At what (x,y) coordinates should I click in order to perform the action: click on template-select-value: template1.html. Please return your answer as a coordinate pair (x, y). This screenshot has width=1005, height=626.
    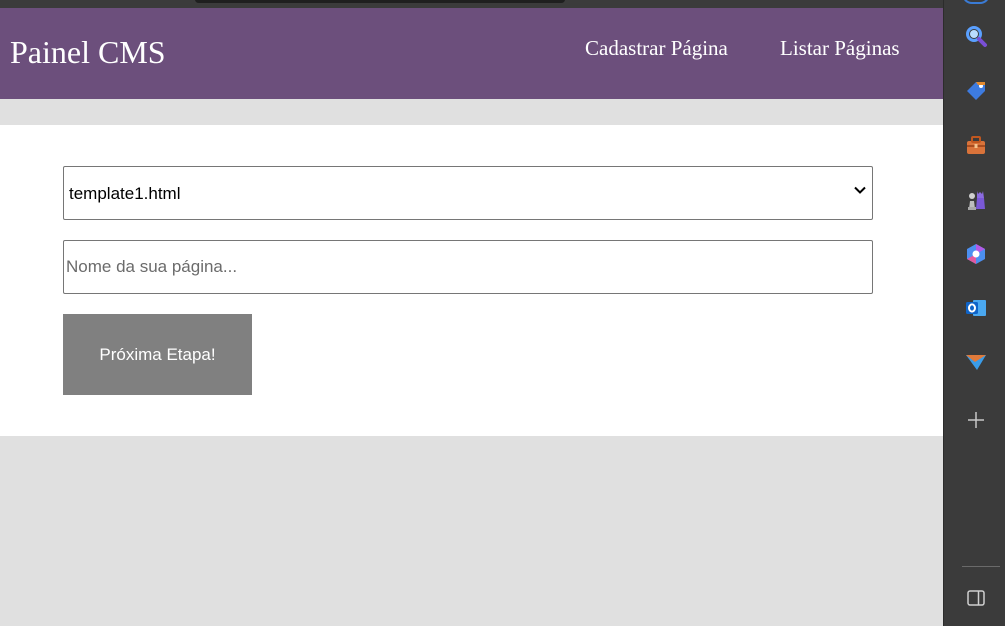
    Looking at the image, I should click on (125, 193).